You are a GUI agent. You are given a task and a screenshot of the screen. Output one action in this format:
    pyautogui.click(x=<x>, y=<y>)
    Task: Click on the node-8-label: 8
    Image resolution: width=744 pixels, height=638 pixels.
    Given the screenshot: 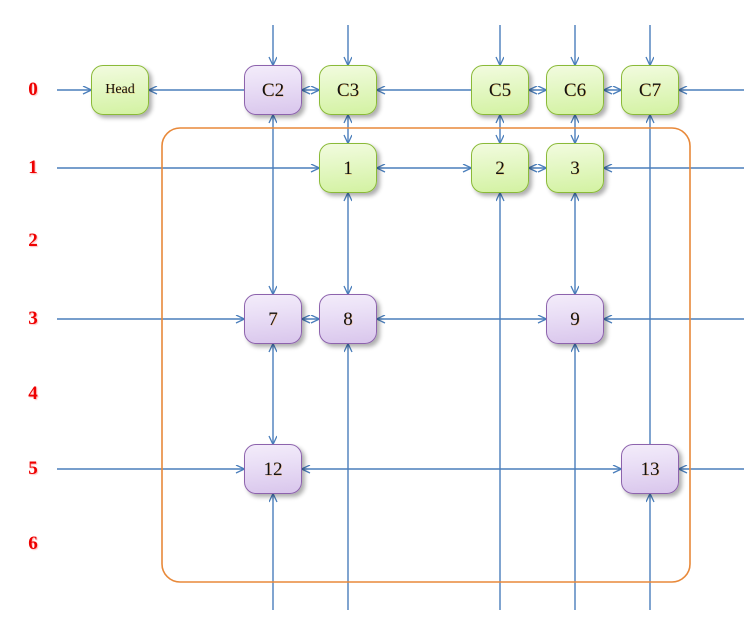 What is the action you would take?
    pyautogui.click(x=348, y=319)
    